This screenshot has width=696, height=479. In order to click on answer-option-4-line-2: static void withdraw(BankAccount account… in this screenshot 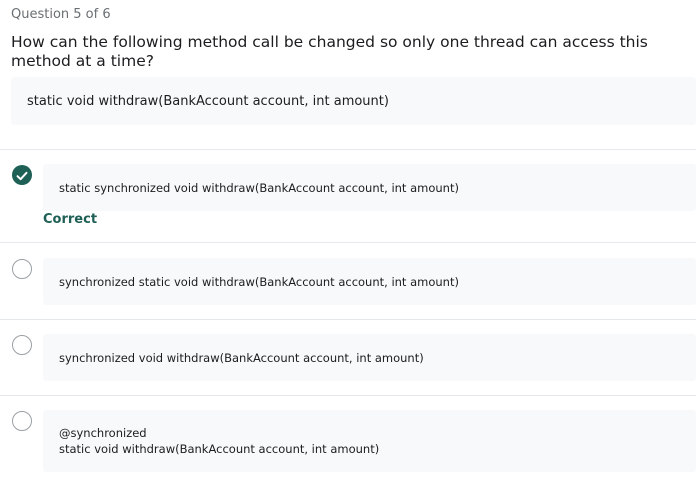, I will do `click(219, 449)`.